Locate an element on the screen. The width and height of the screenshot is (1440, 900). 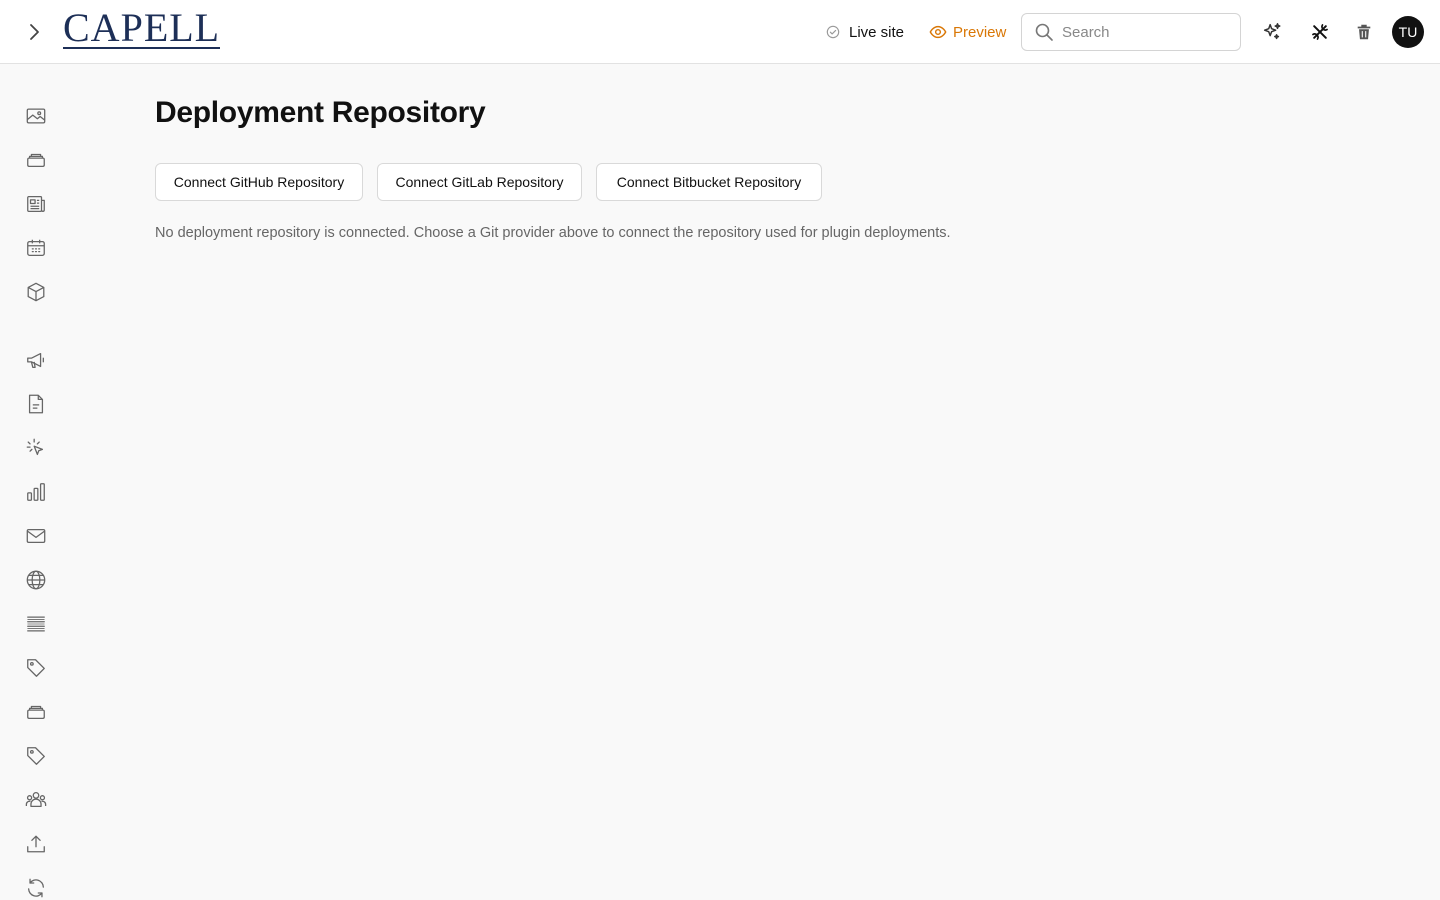
search-input is located at coordinates (1142, 32).